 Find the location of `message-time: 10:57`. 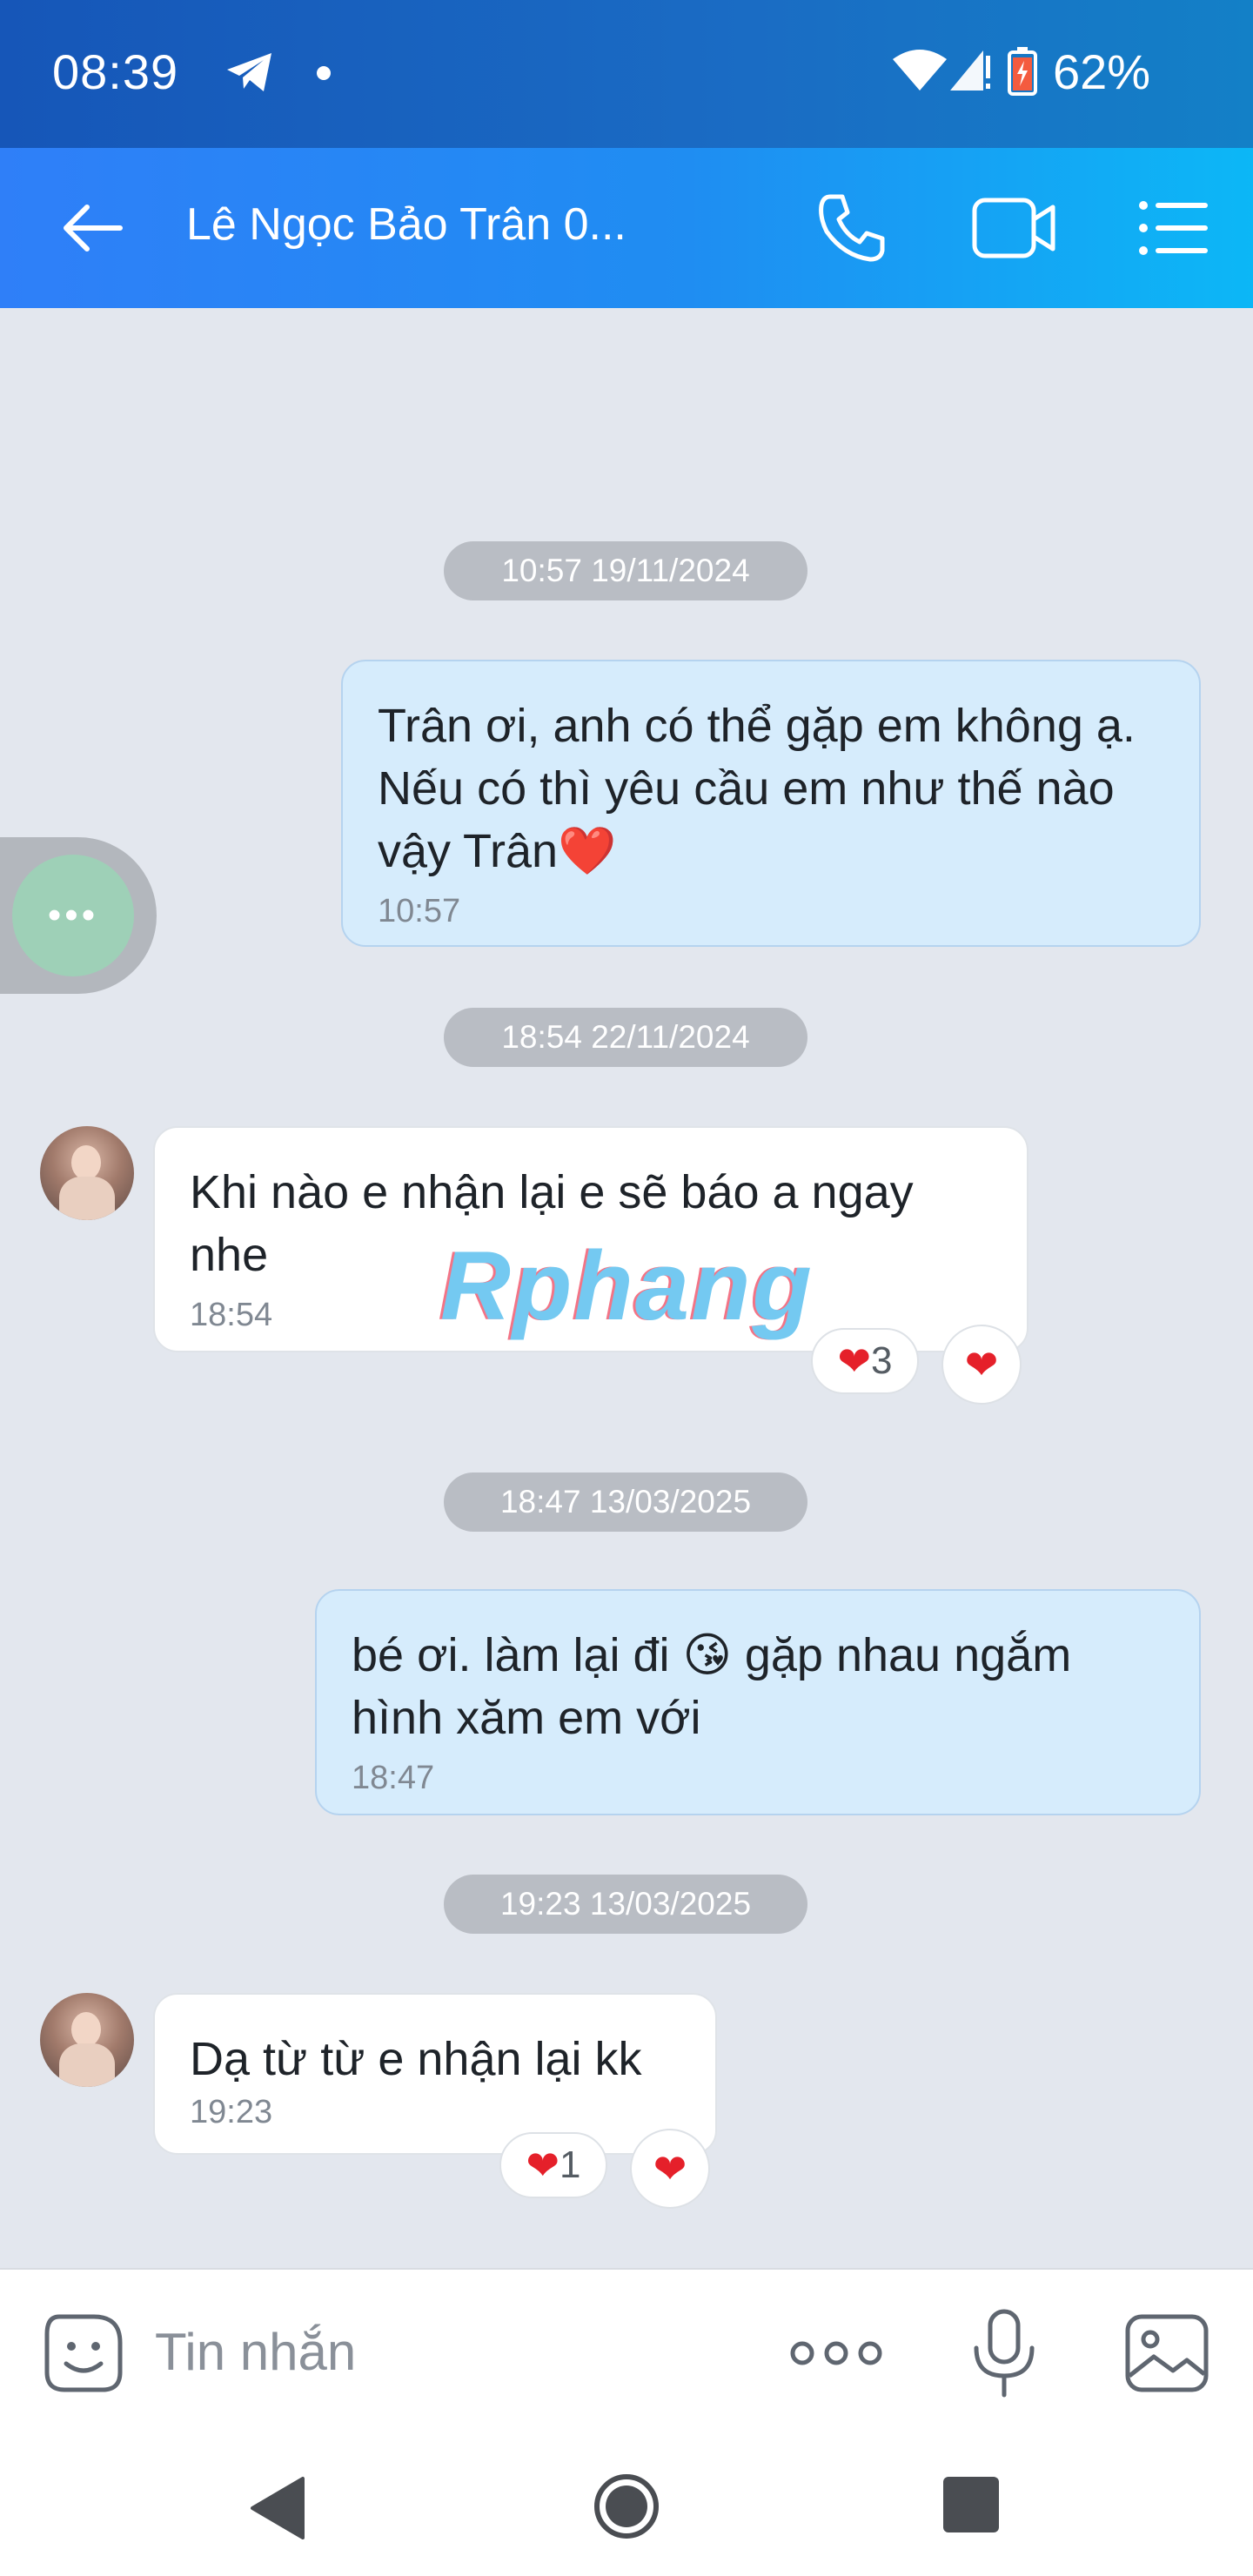

message-time: 10:57 is located at coordinates (419, 911).